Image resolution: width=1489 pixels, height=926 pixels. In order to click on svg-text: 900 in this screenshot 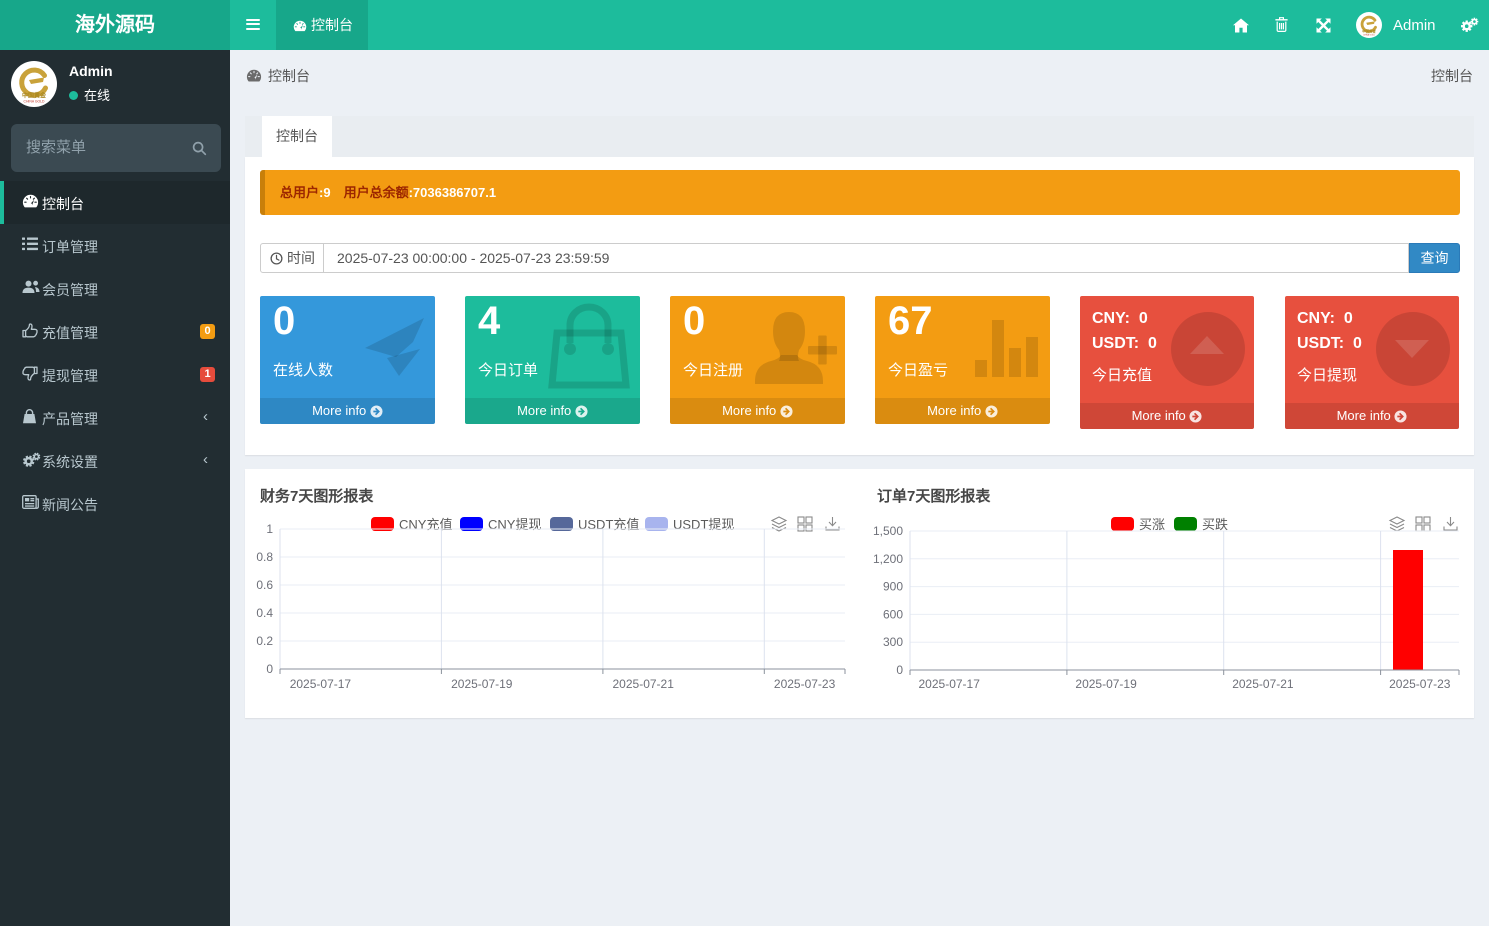, I will do `click(893, 587)`.